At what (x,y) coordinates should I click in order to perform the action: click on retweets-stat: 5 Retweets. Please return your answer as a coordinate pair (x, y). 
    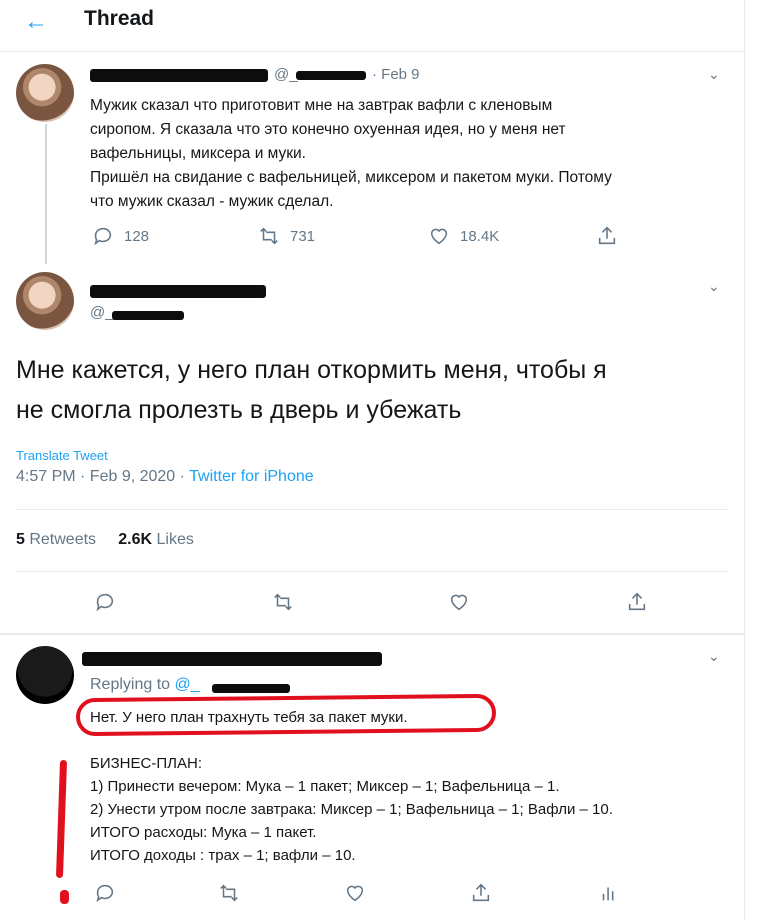
    Looking at the image, I should click on (56, 539).